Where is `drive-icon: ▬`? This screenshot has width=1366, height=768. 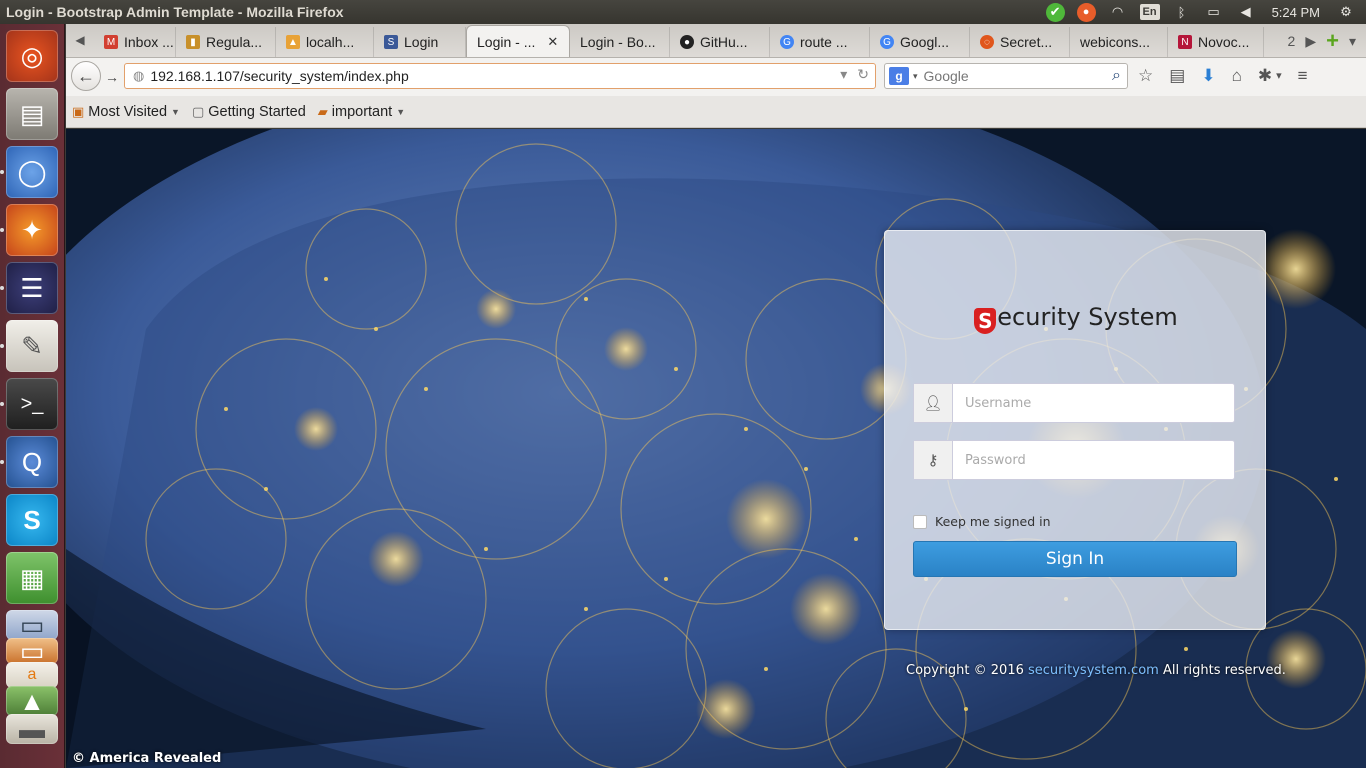 drive-icon: ▬ is located at coordinates (32, 729).